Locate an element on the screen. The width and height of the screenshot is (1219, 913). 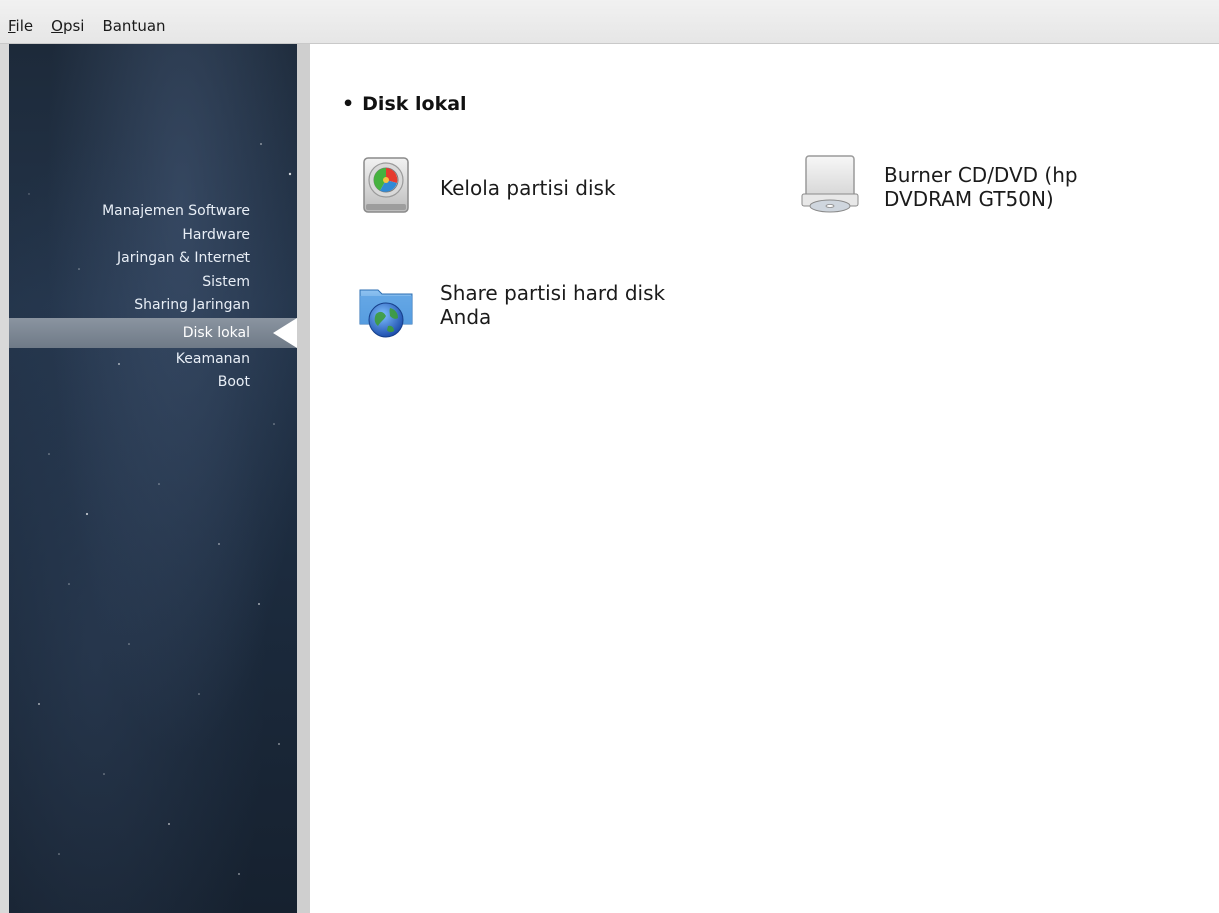
sidebar-item-software-management: Manajemen Software is located at coordinates (153, 212).